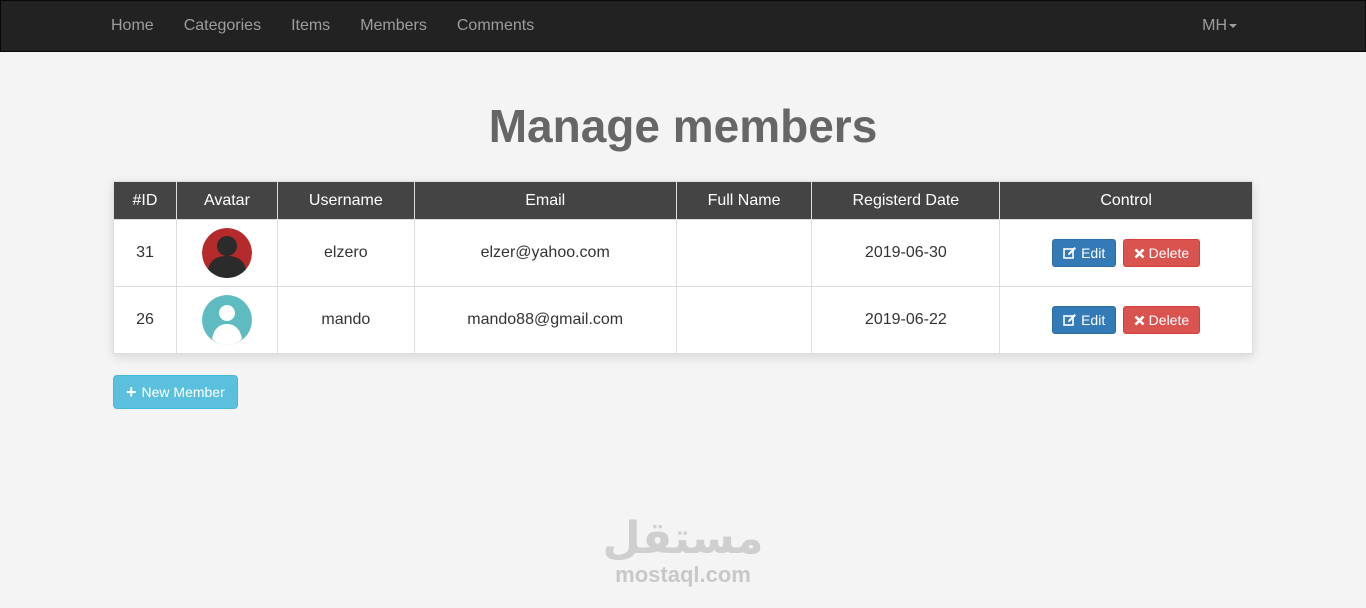 This screenshot has width=1366, height=608. What do you see at coordinates (683, 126) in the screenshot?
I see `page-title: Manage members` at bounding box center [683, 126].